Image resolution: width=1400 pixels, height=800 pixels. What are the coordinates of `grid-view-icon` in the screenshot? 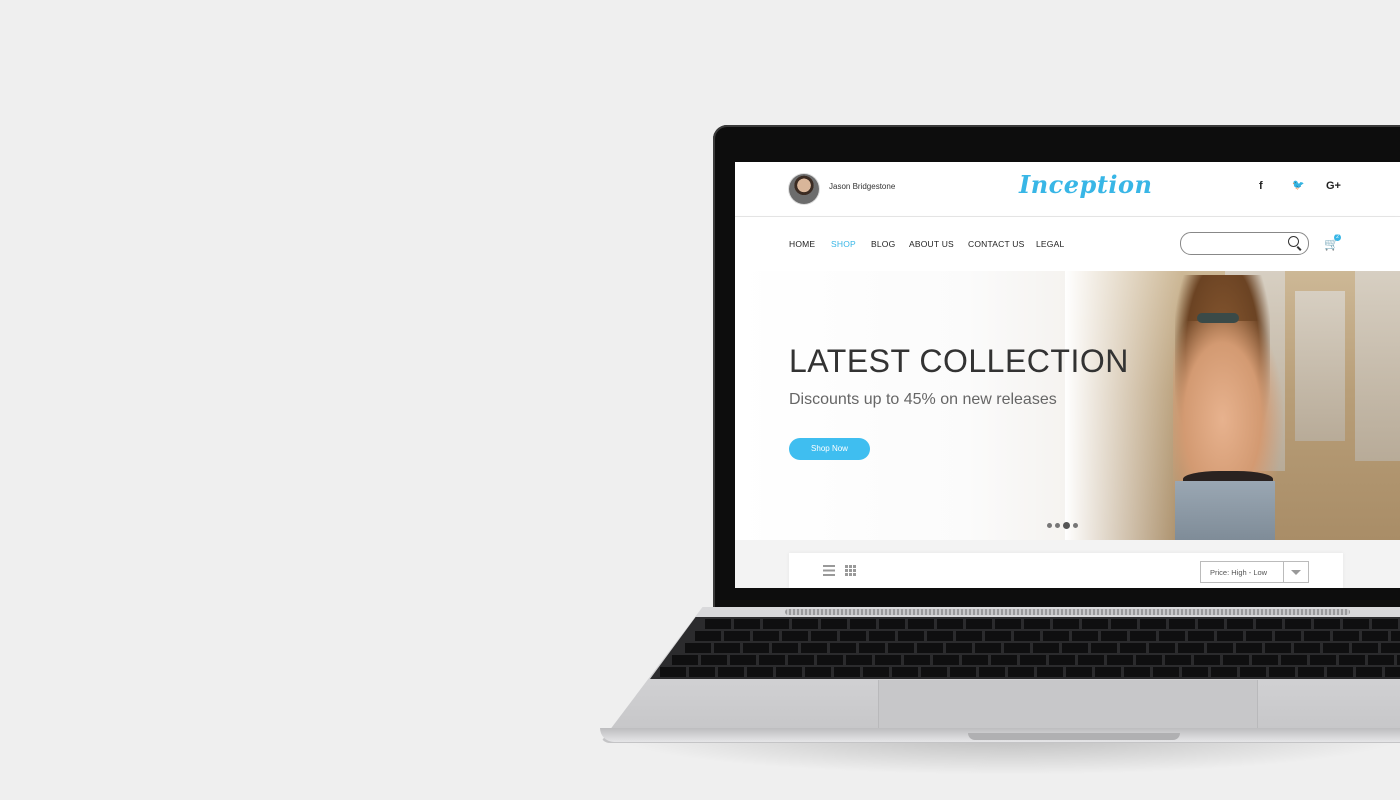 It's located at (850, 570).